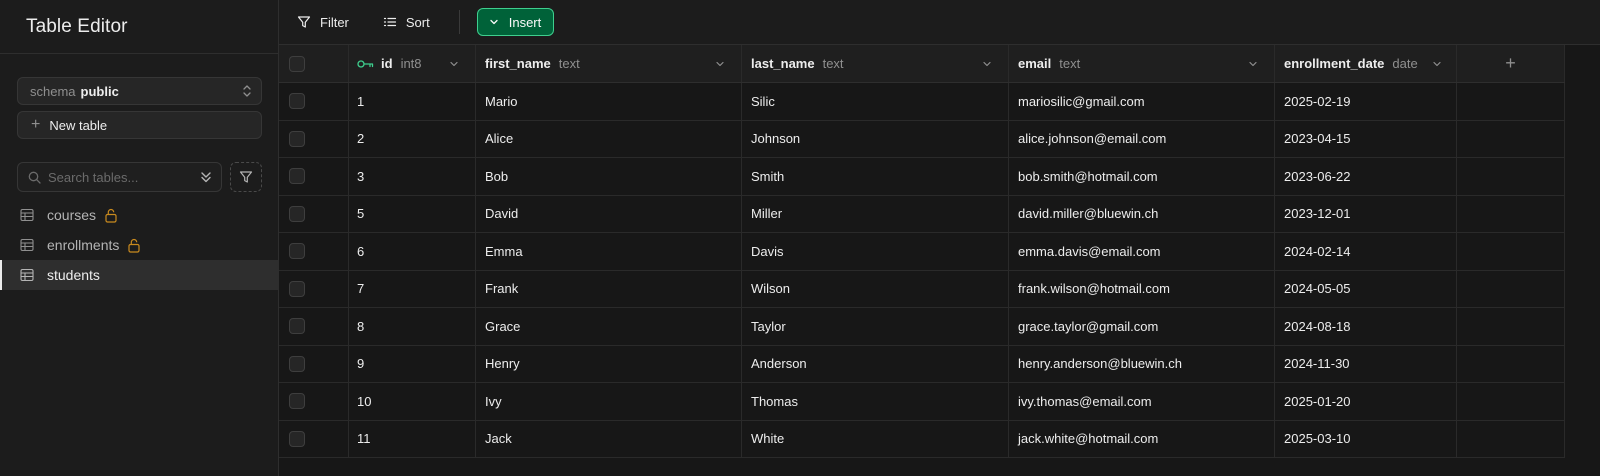 Image resolution: width=1600 pixels, height=476 pixels. What do you see at coordinates (118, 177) in the screenshot?
I see `search-tables-input` at bounding box center [118, 177].